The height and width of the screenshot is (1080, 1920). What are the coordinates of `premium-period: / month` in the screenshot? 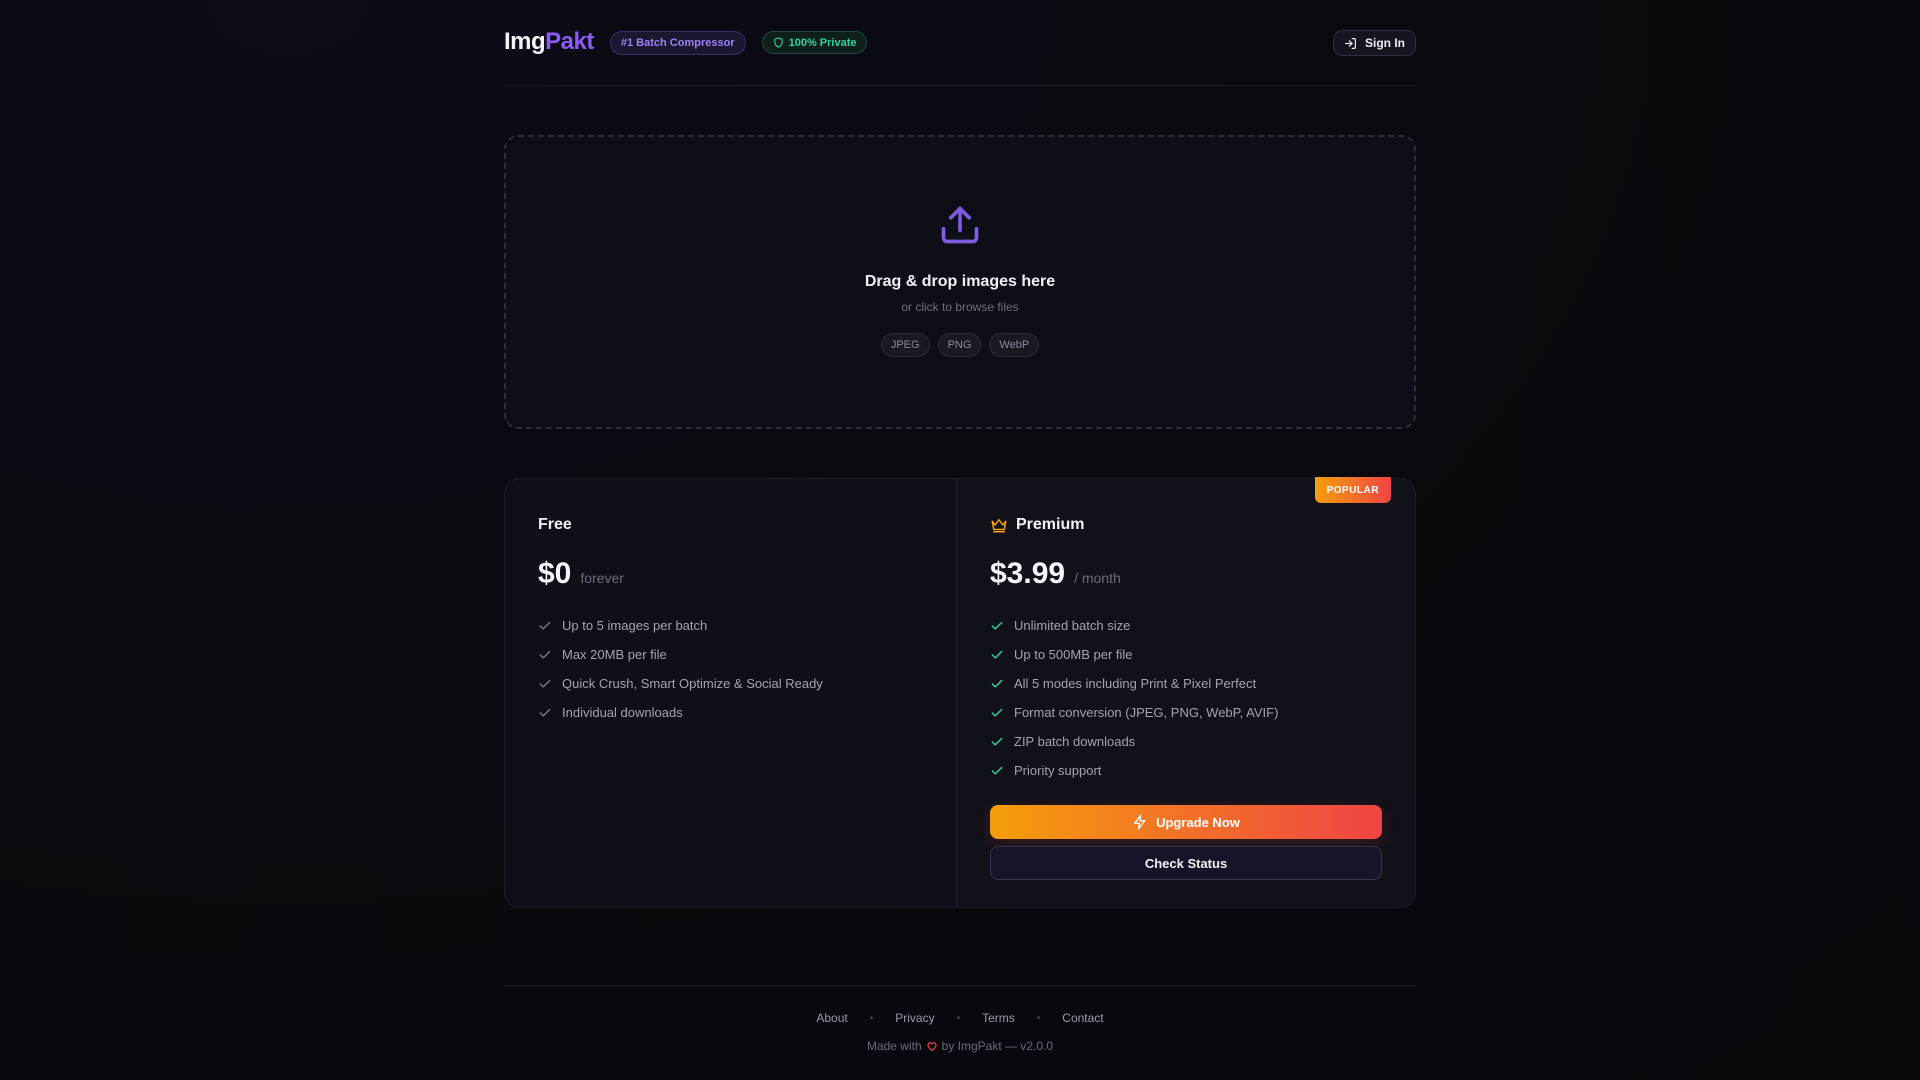 It's located at (1097, 578).